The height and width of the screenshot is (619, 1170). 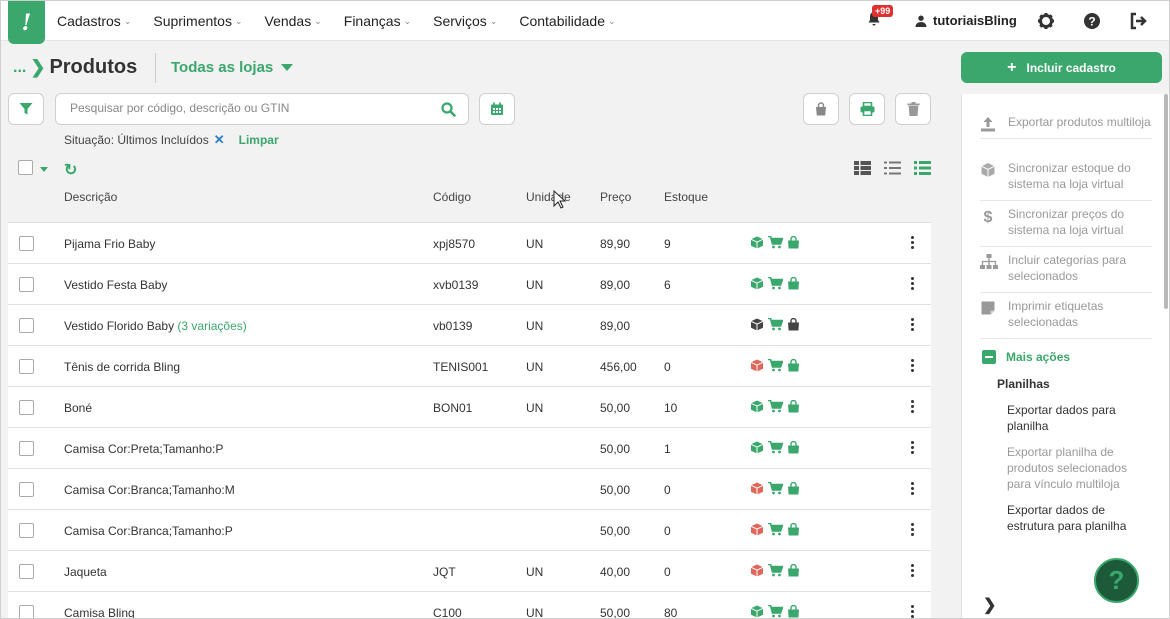 I want to click on shop-button, so click(x=821, y=109).